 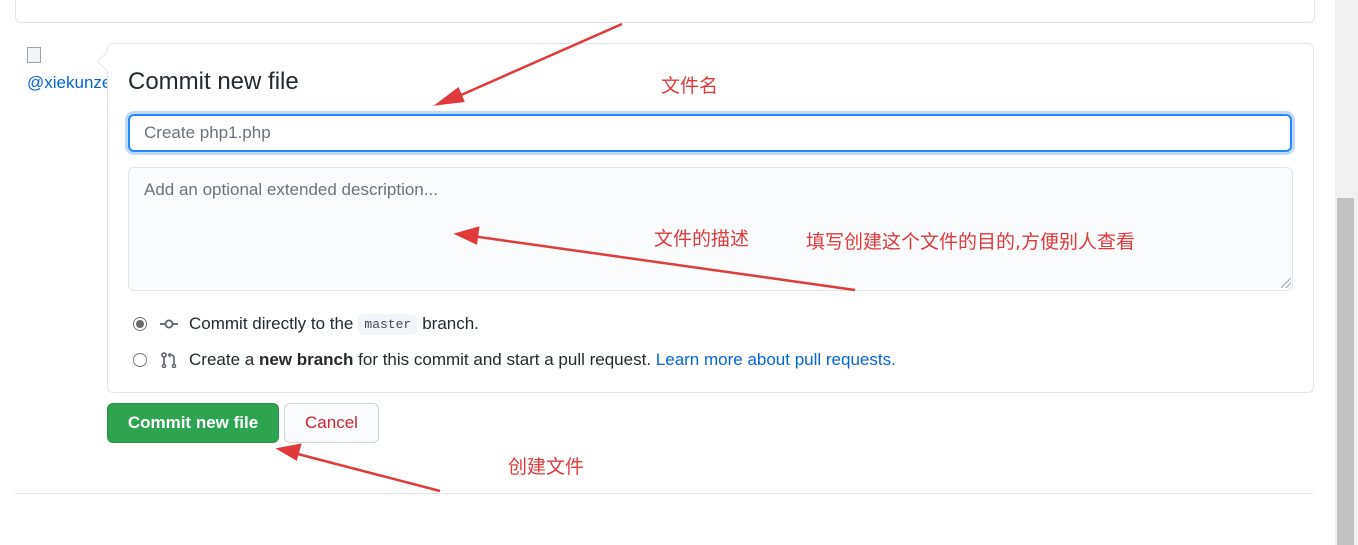 I want to click on annotation-create: 创建文件, so click(x=546, y=467).